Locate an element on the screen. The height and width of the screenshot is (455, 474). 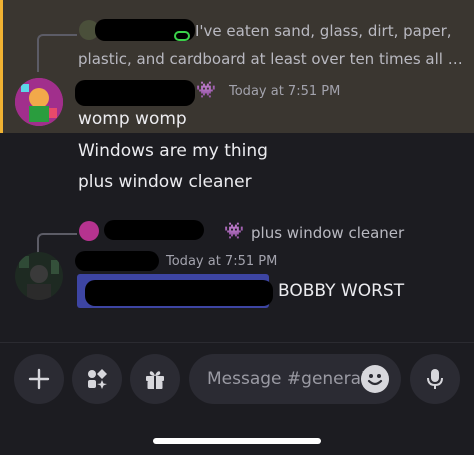
plus-icon is located at coordinates (39, 379).